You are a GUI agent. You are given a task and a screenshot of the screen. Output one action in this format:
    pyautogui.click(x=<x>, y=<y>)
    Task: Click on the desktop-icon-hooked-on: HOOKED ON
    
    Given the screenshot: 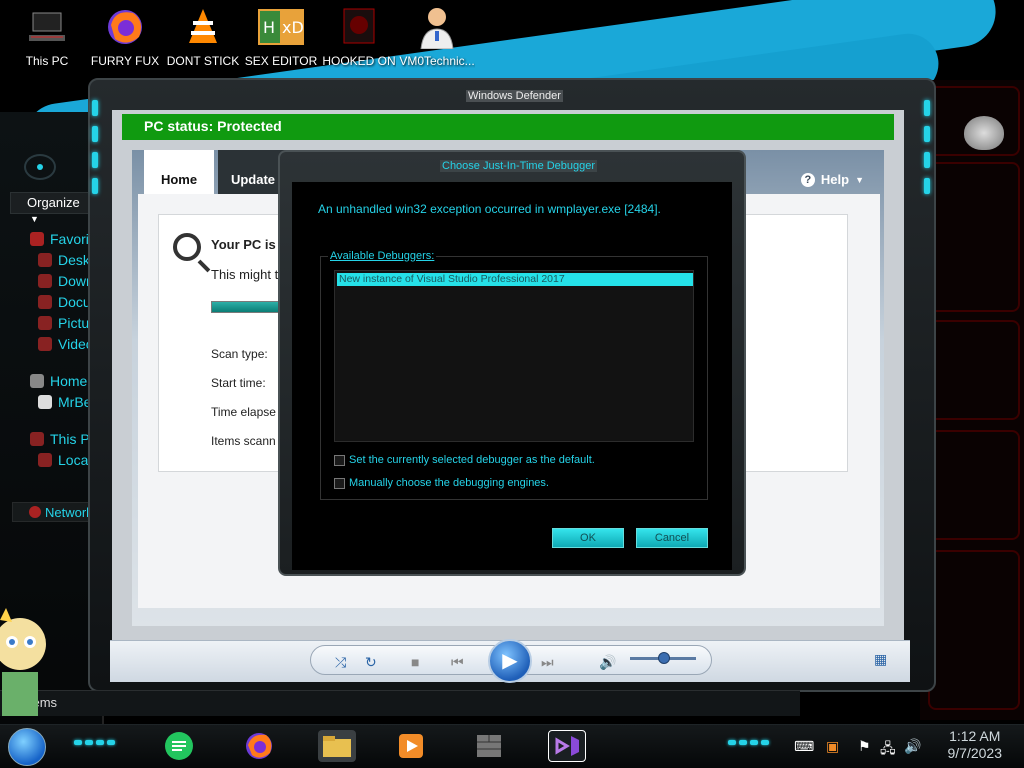 What is the action you would take?
    pyautogui.click(x=359, y=40)
    